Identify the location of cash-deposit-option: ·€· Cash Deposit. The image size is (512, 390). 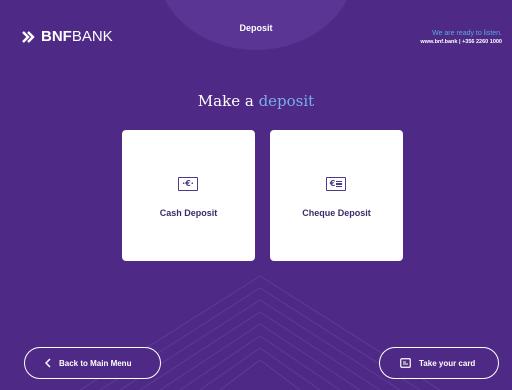
(188, 195).